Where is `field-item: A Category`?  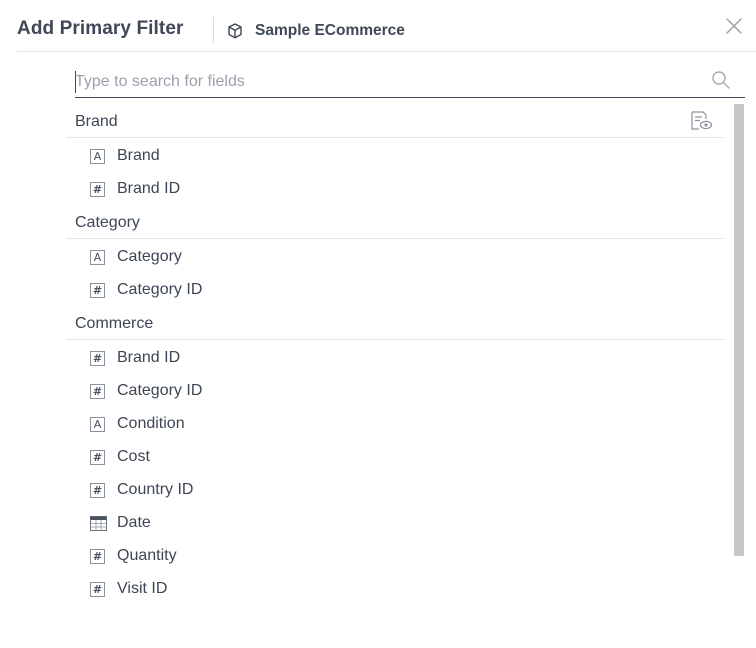
field-item: A Category is located at coordinates (395, 257).